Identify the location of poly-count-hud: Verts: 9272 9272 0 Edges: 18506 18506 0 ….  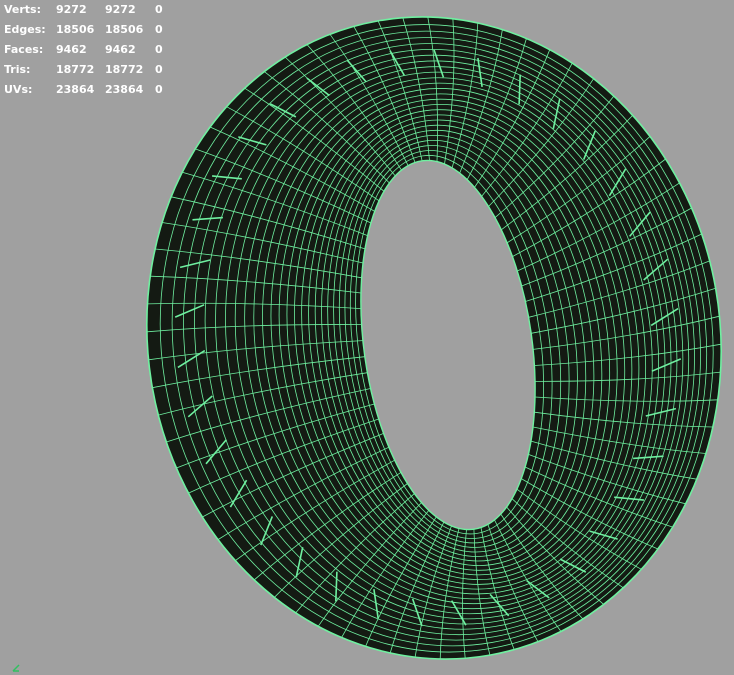
(89, 50).